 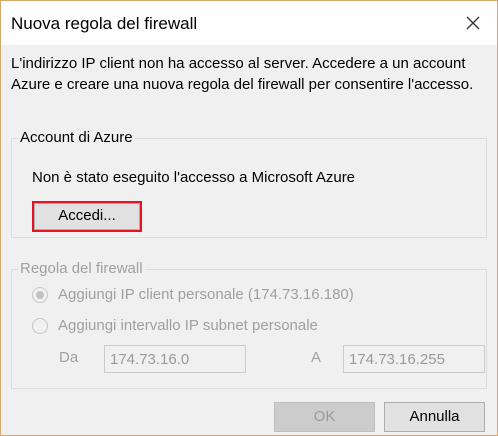 I want to click on close-icon, so click(x=473, y=23).